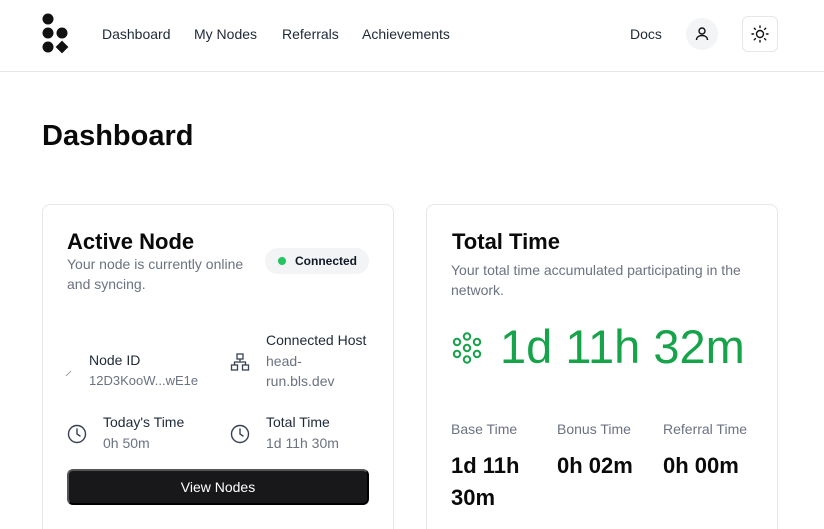 The image size is (824, 529). What do you see at coordinates (131, 241) in the screenshot?
I see `active-node-title: Active Node` at bounding box center [131, 241].